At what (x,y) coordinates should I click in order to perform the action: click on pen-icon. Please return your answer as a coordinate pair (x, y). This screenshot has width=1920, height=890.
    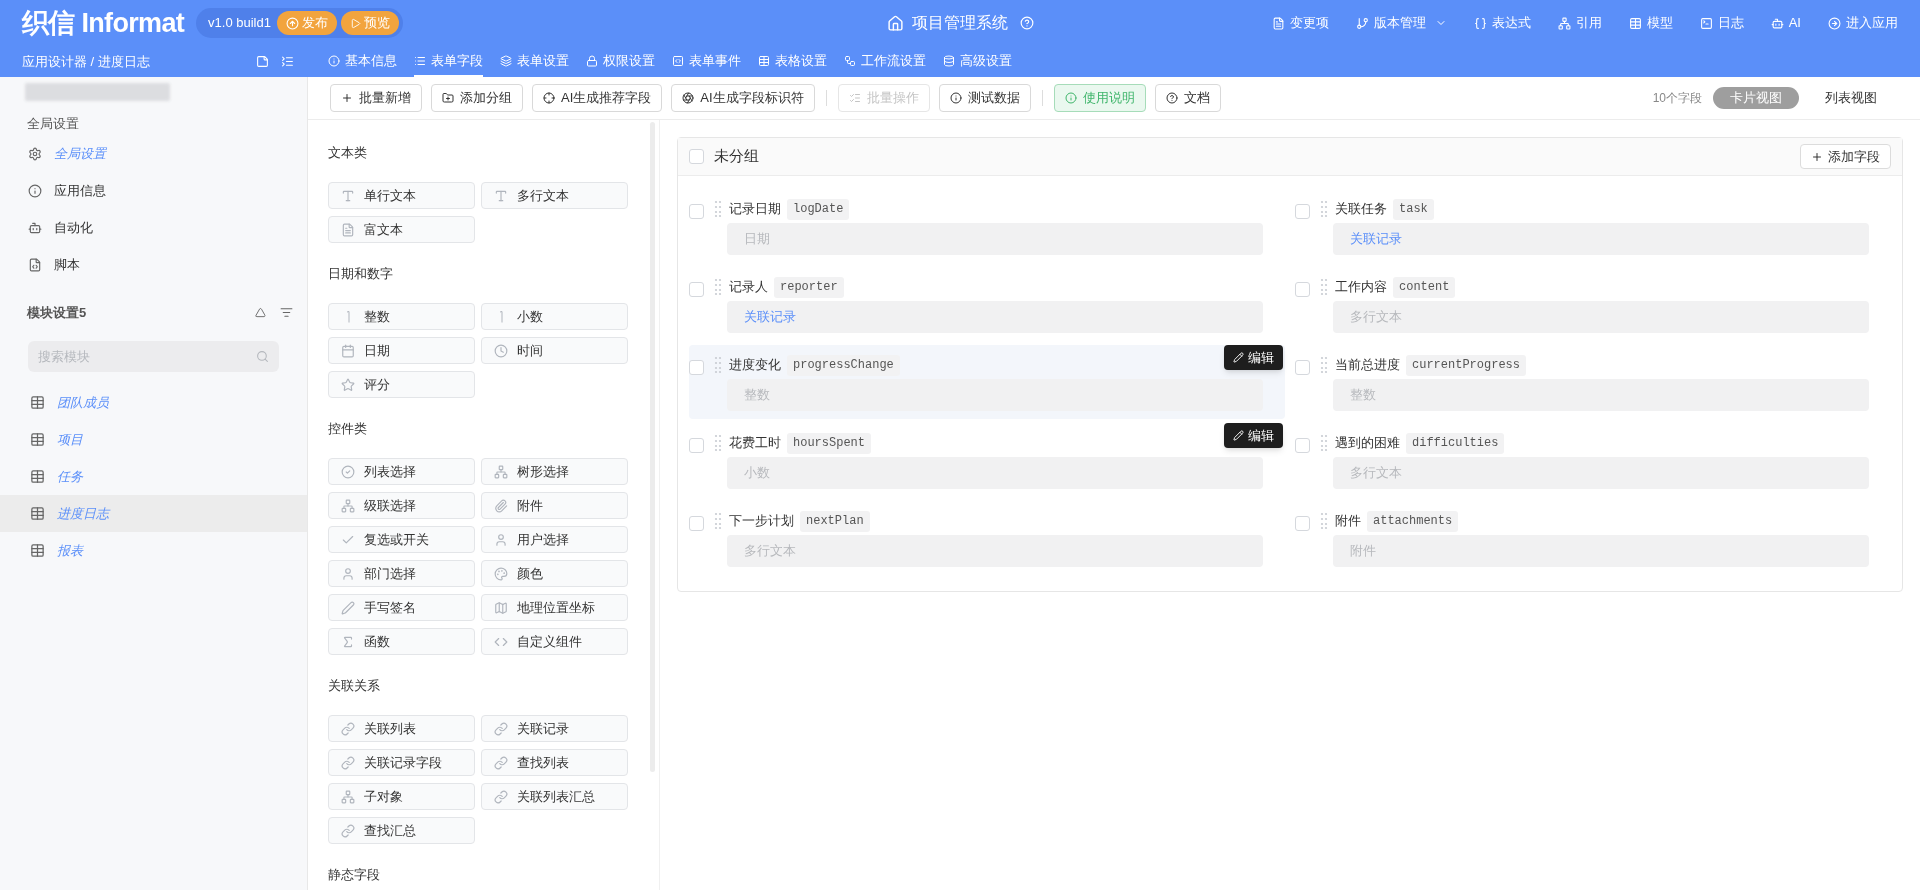
    Looking at the image, I should click on (348, 607).